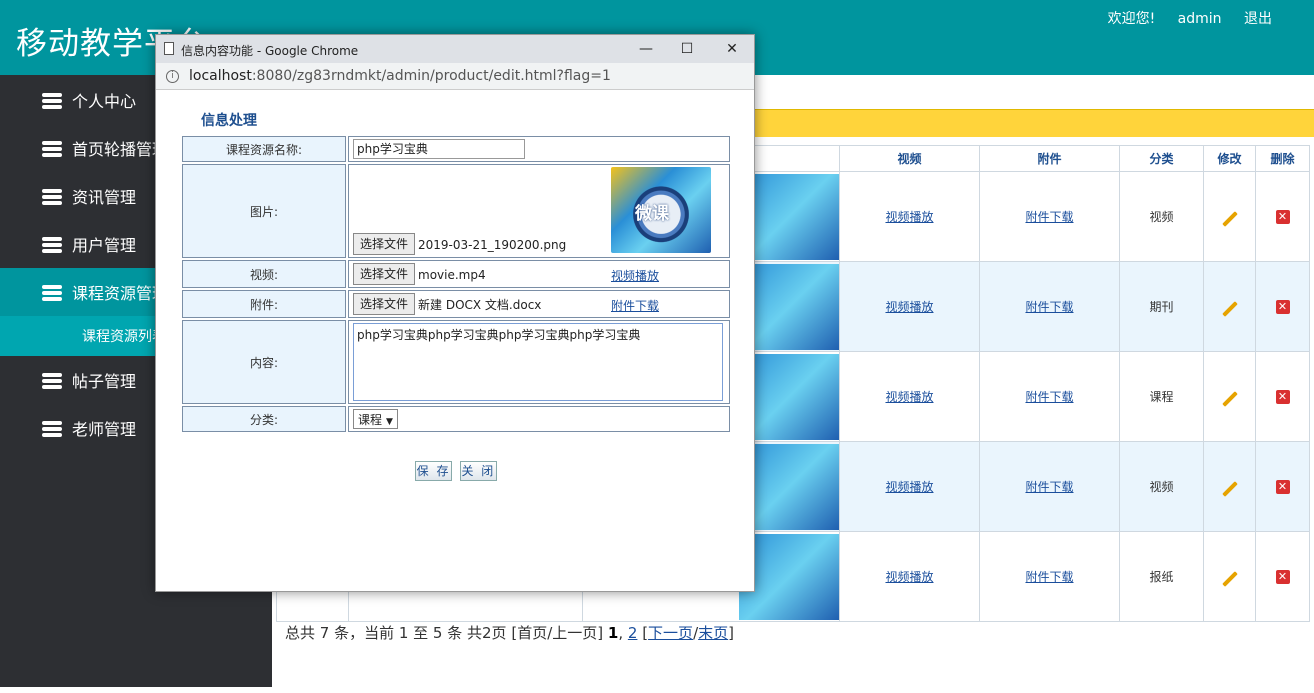 This screenshot has height=693, width=1314. I want to click on category-cell: 报纸, so click(1161, 576).